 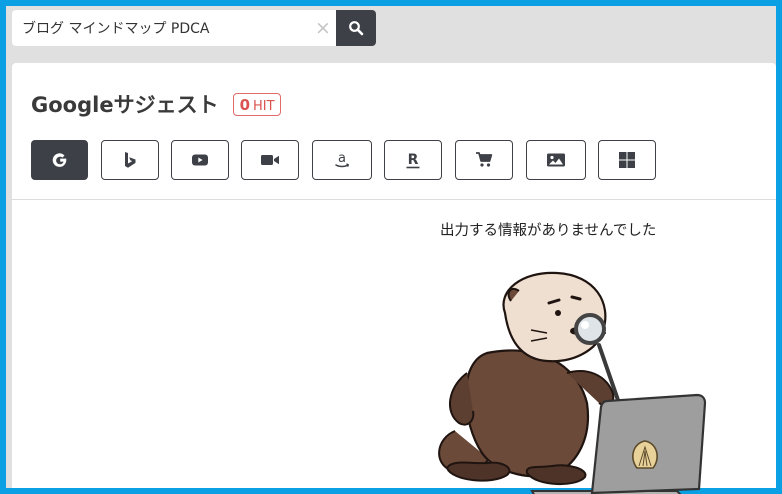 I want to click on hit-badge: 0 HIT, so click(x=256, y=104).